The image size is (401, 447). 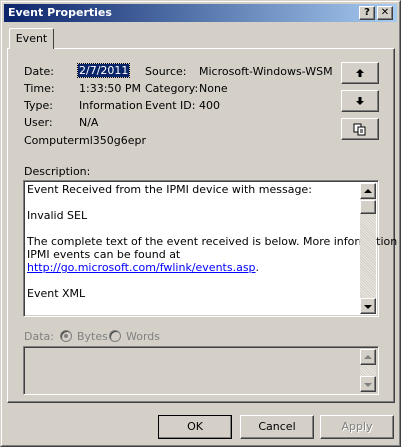 What do you see at coordinates (368, 370) in the screenshot?
I see `data-scrollbar` at bounding box center [368, 370].